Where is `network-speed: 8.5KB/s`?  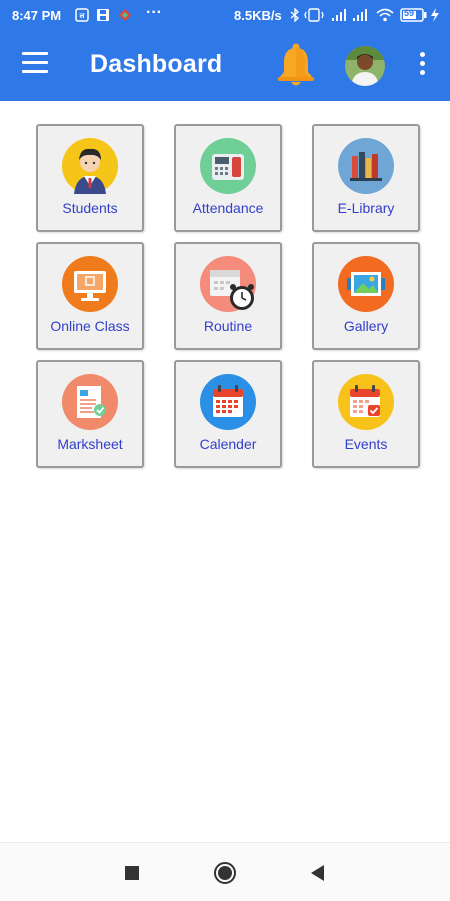 network-speed: 8.5KB/s is located at coordinates (258, 15).